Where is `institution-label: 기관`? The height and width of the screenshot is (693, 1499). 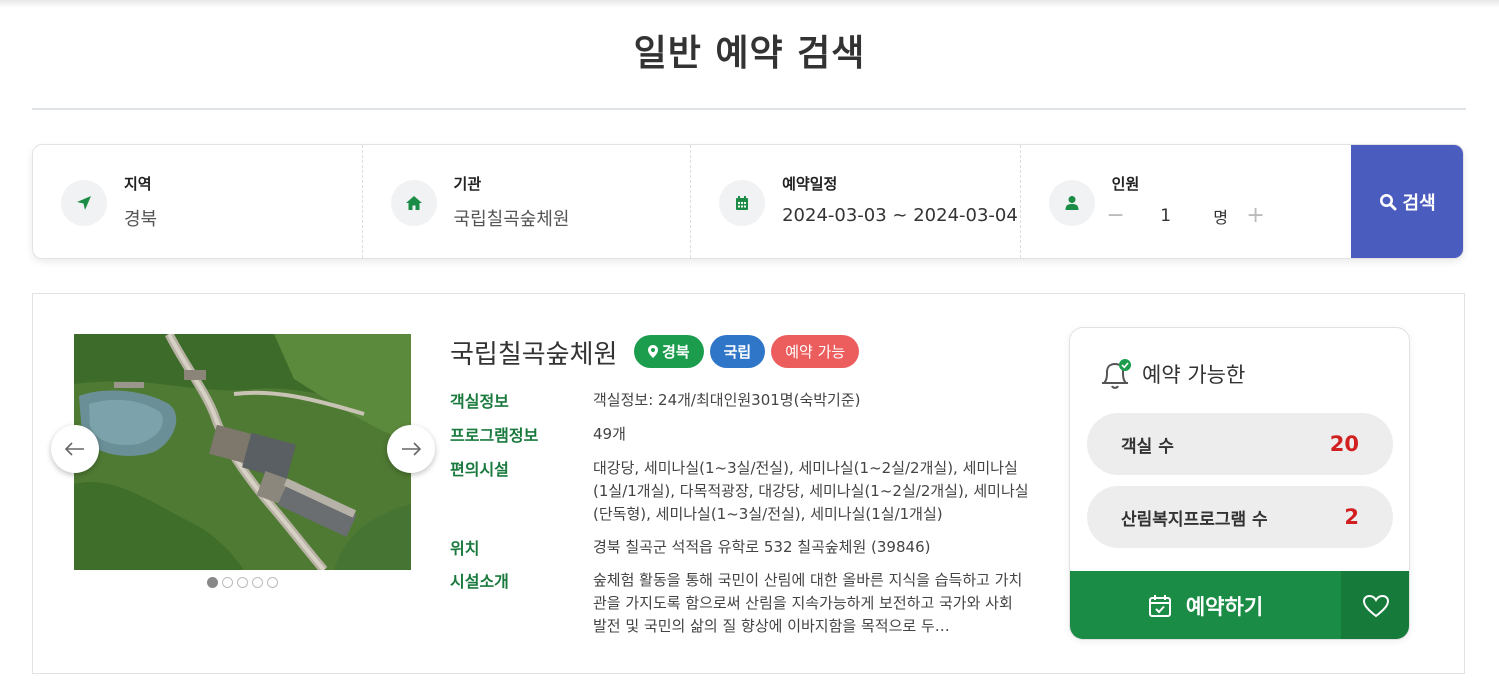
institution-label: 기관 is located at coordinates (467, 184).